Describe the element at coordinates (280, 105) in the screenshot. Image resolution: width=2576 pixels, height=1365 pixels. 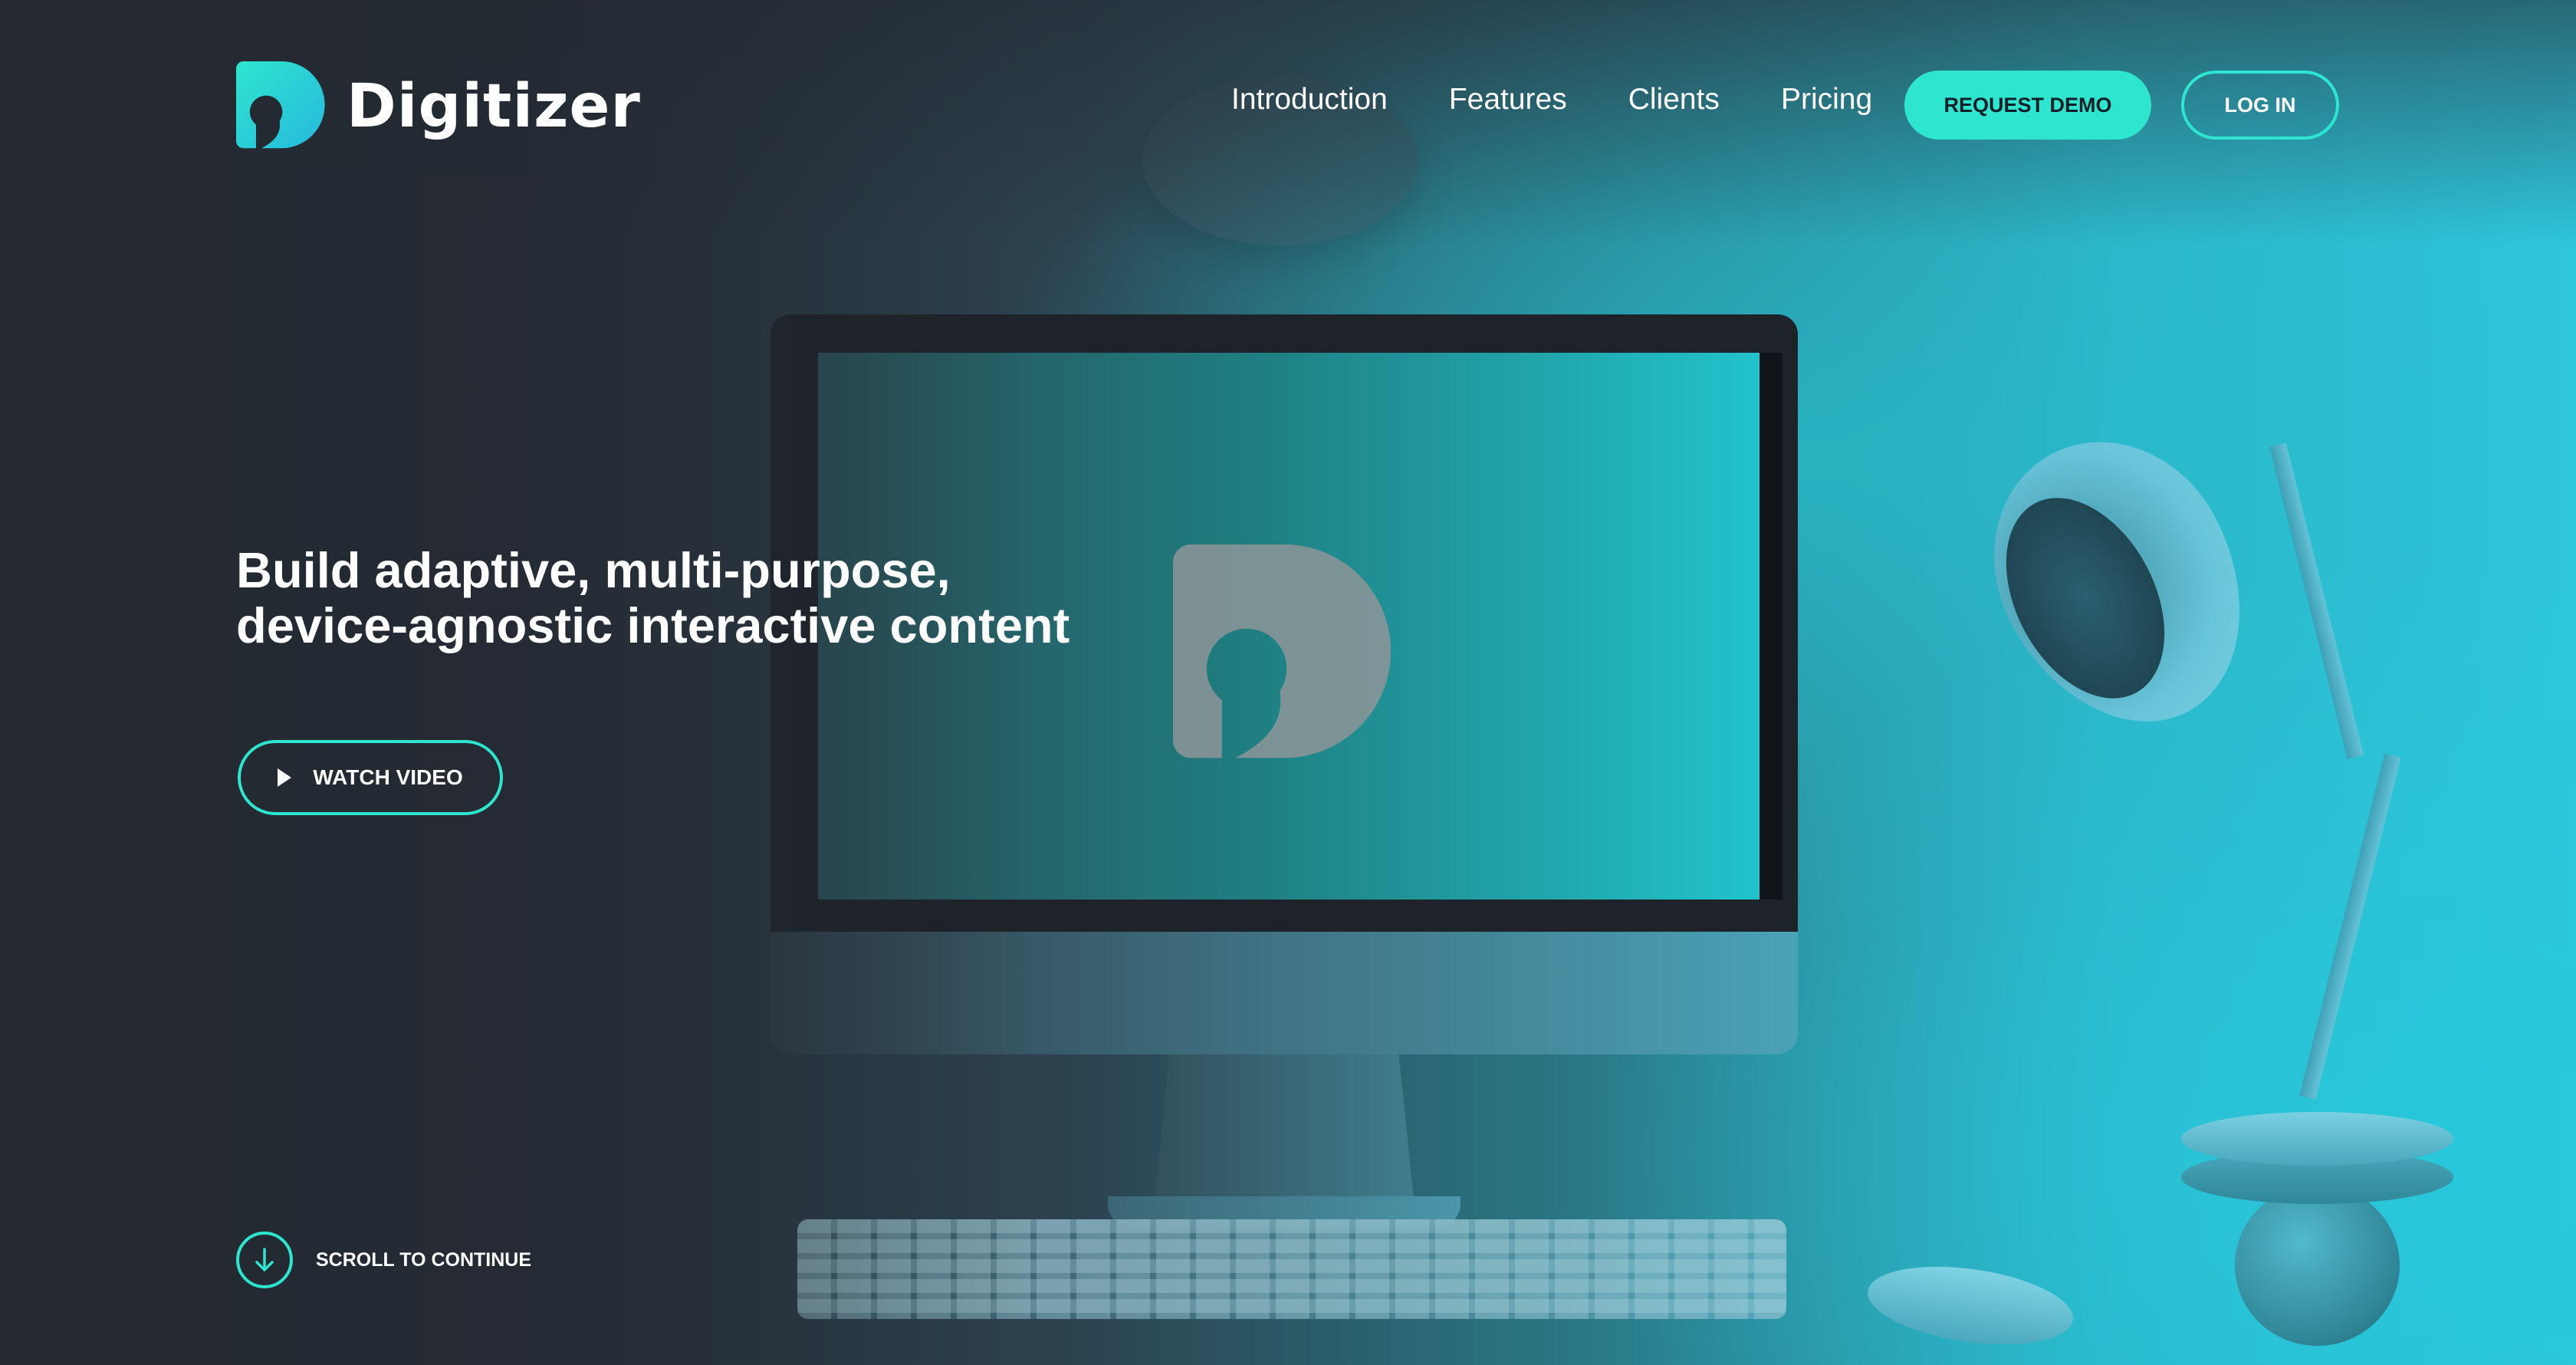
I see `digitizer-logo-icon` at that location.